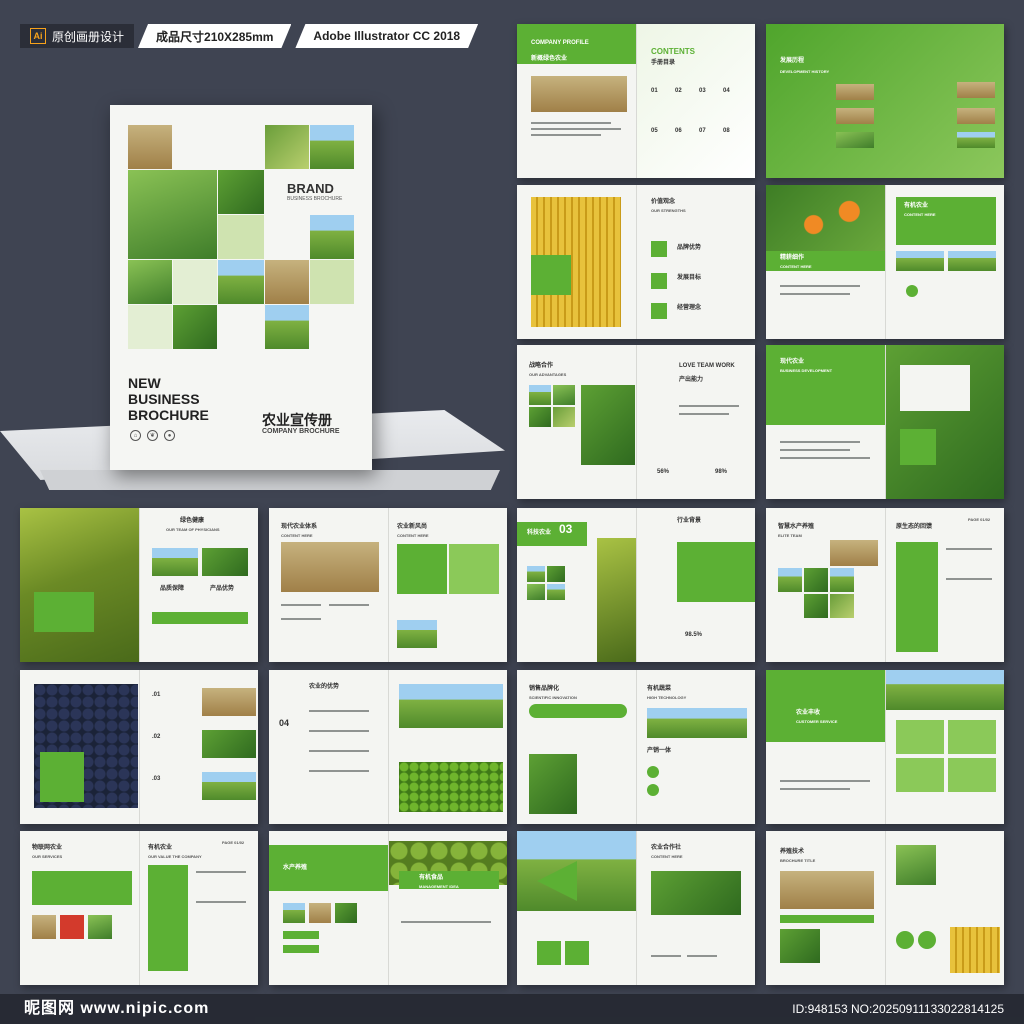 The width and height of the screenshot is (1024, 1024). Describe the element at coordinates (805, 71) in the screenshot. I see `spread-subheading: DEVELOPMENT HISTORY` at that location.